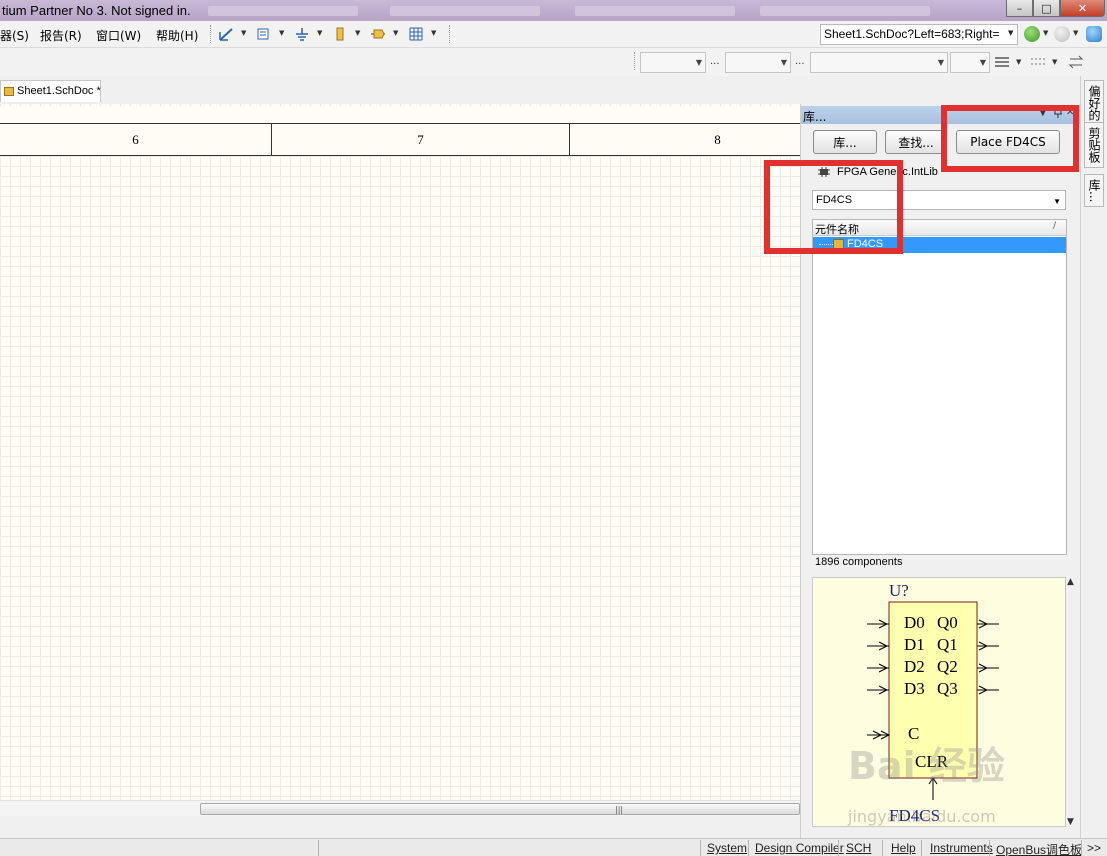  Describe the element at coordinates (59, 91) in the screenshot. I see `tab-label: Sheet1.SchDoc *` at that location.